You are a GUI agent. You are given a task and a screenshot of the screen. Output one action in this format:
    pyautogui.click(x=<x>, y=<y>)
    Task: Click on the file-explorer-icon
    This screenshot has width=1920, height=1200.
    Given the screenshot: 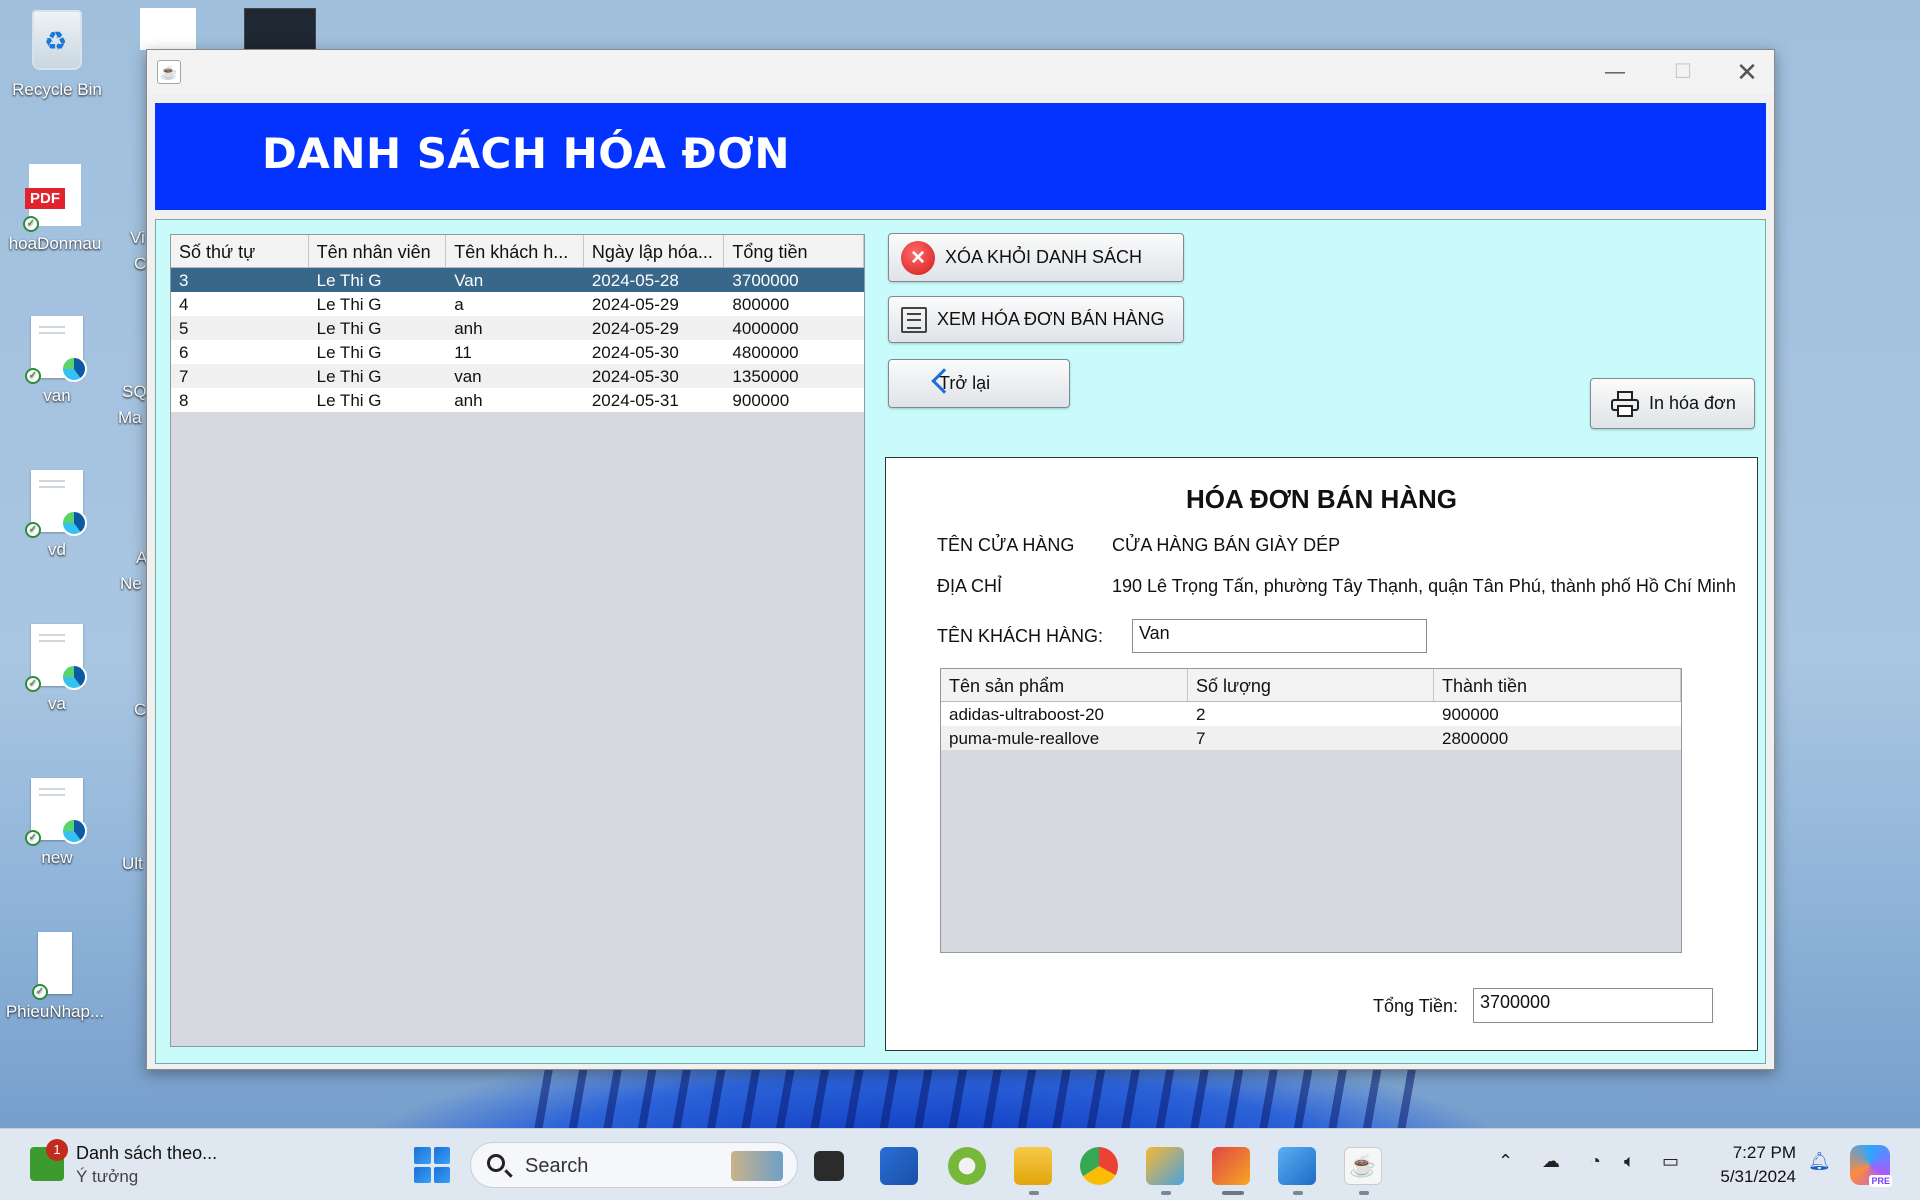 What is the action you would take?
    pyautogui.click(x=1033, y=1166)
    